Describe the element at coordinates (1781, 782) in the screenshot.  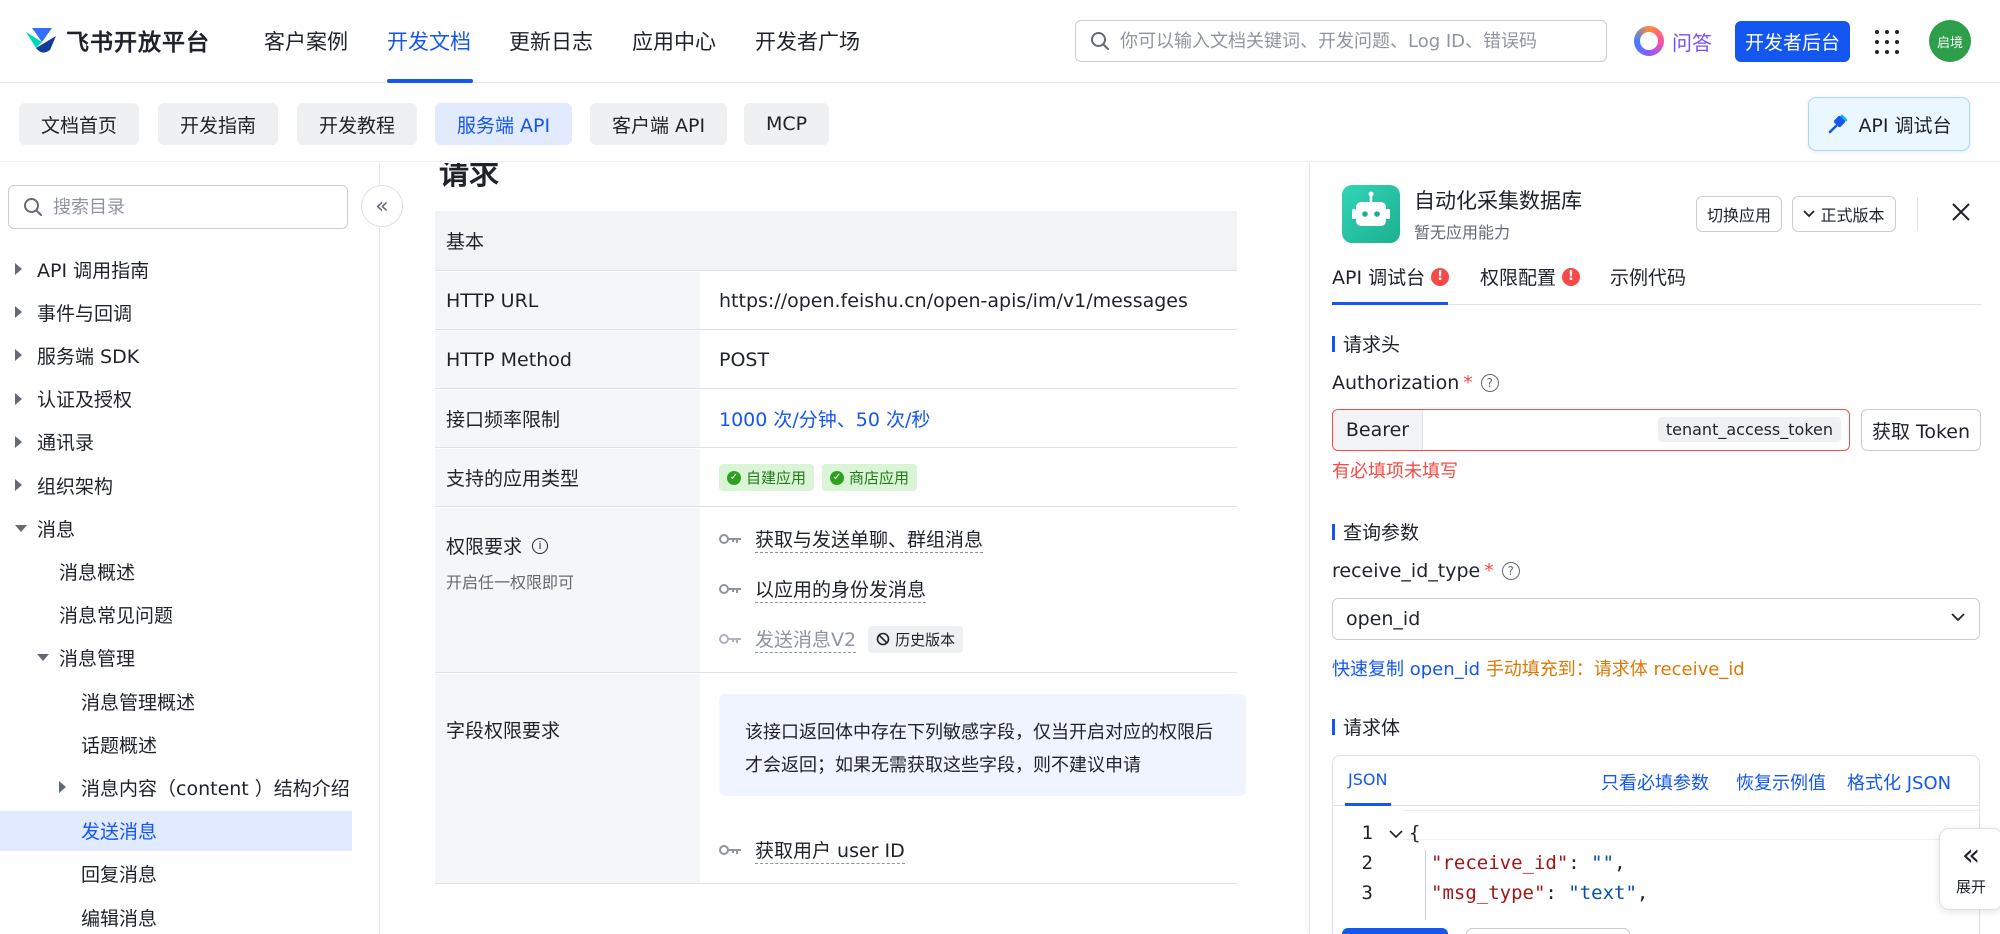
I see `restore-example-button: 恢复示例值` at that location.